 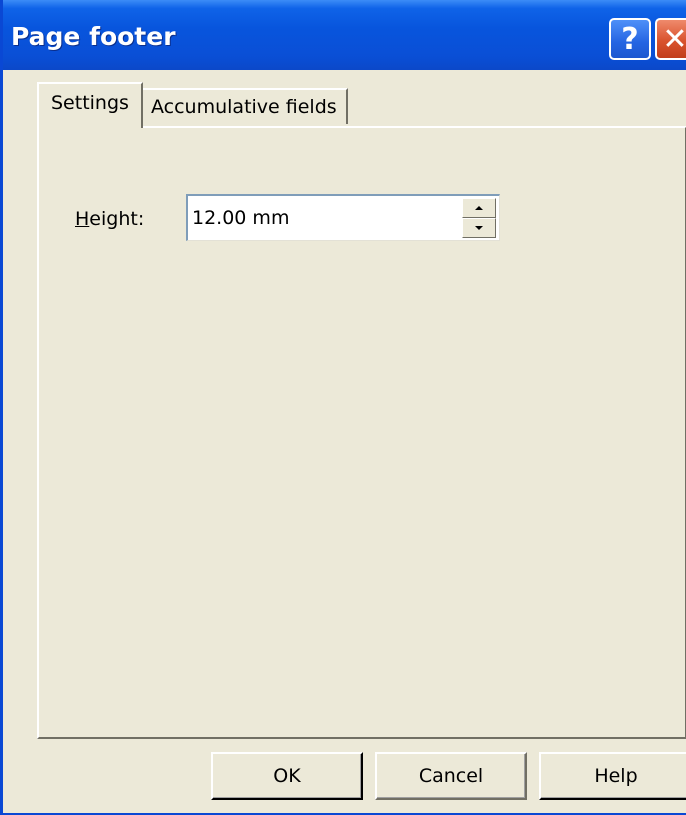 I want to click on tab-settings-label: Settings, so click(x=90, y=103).